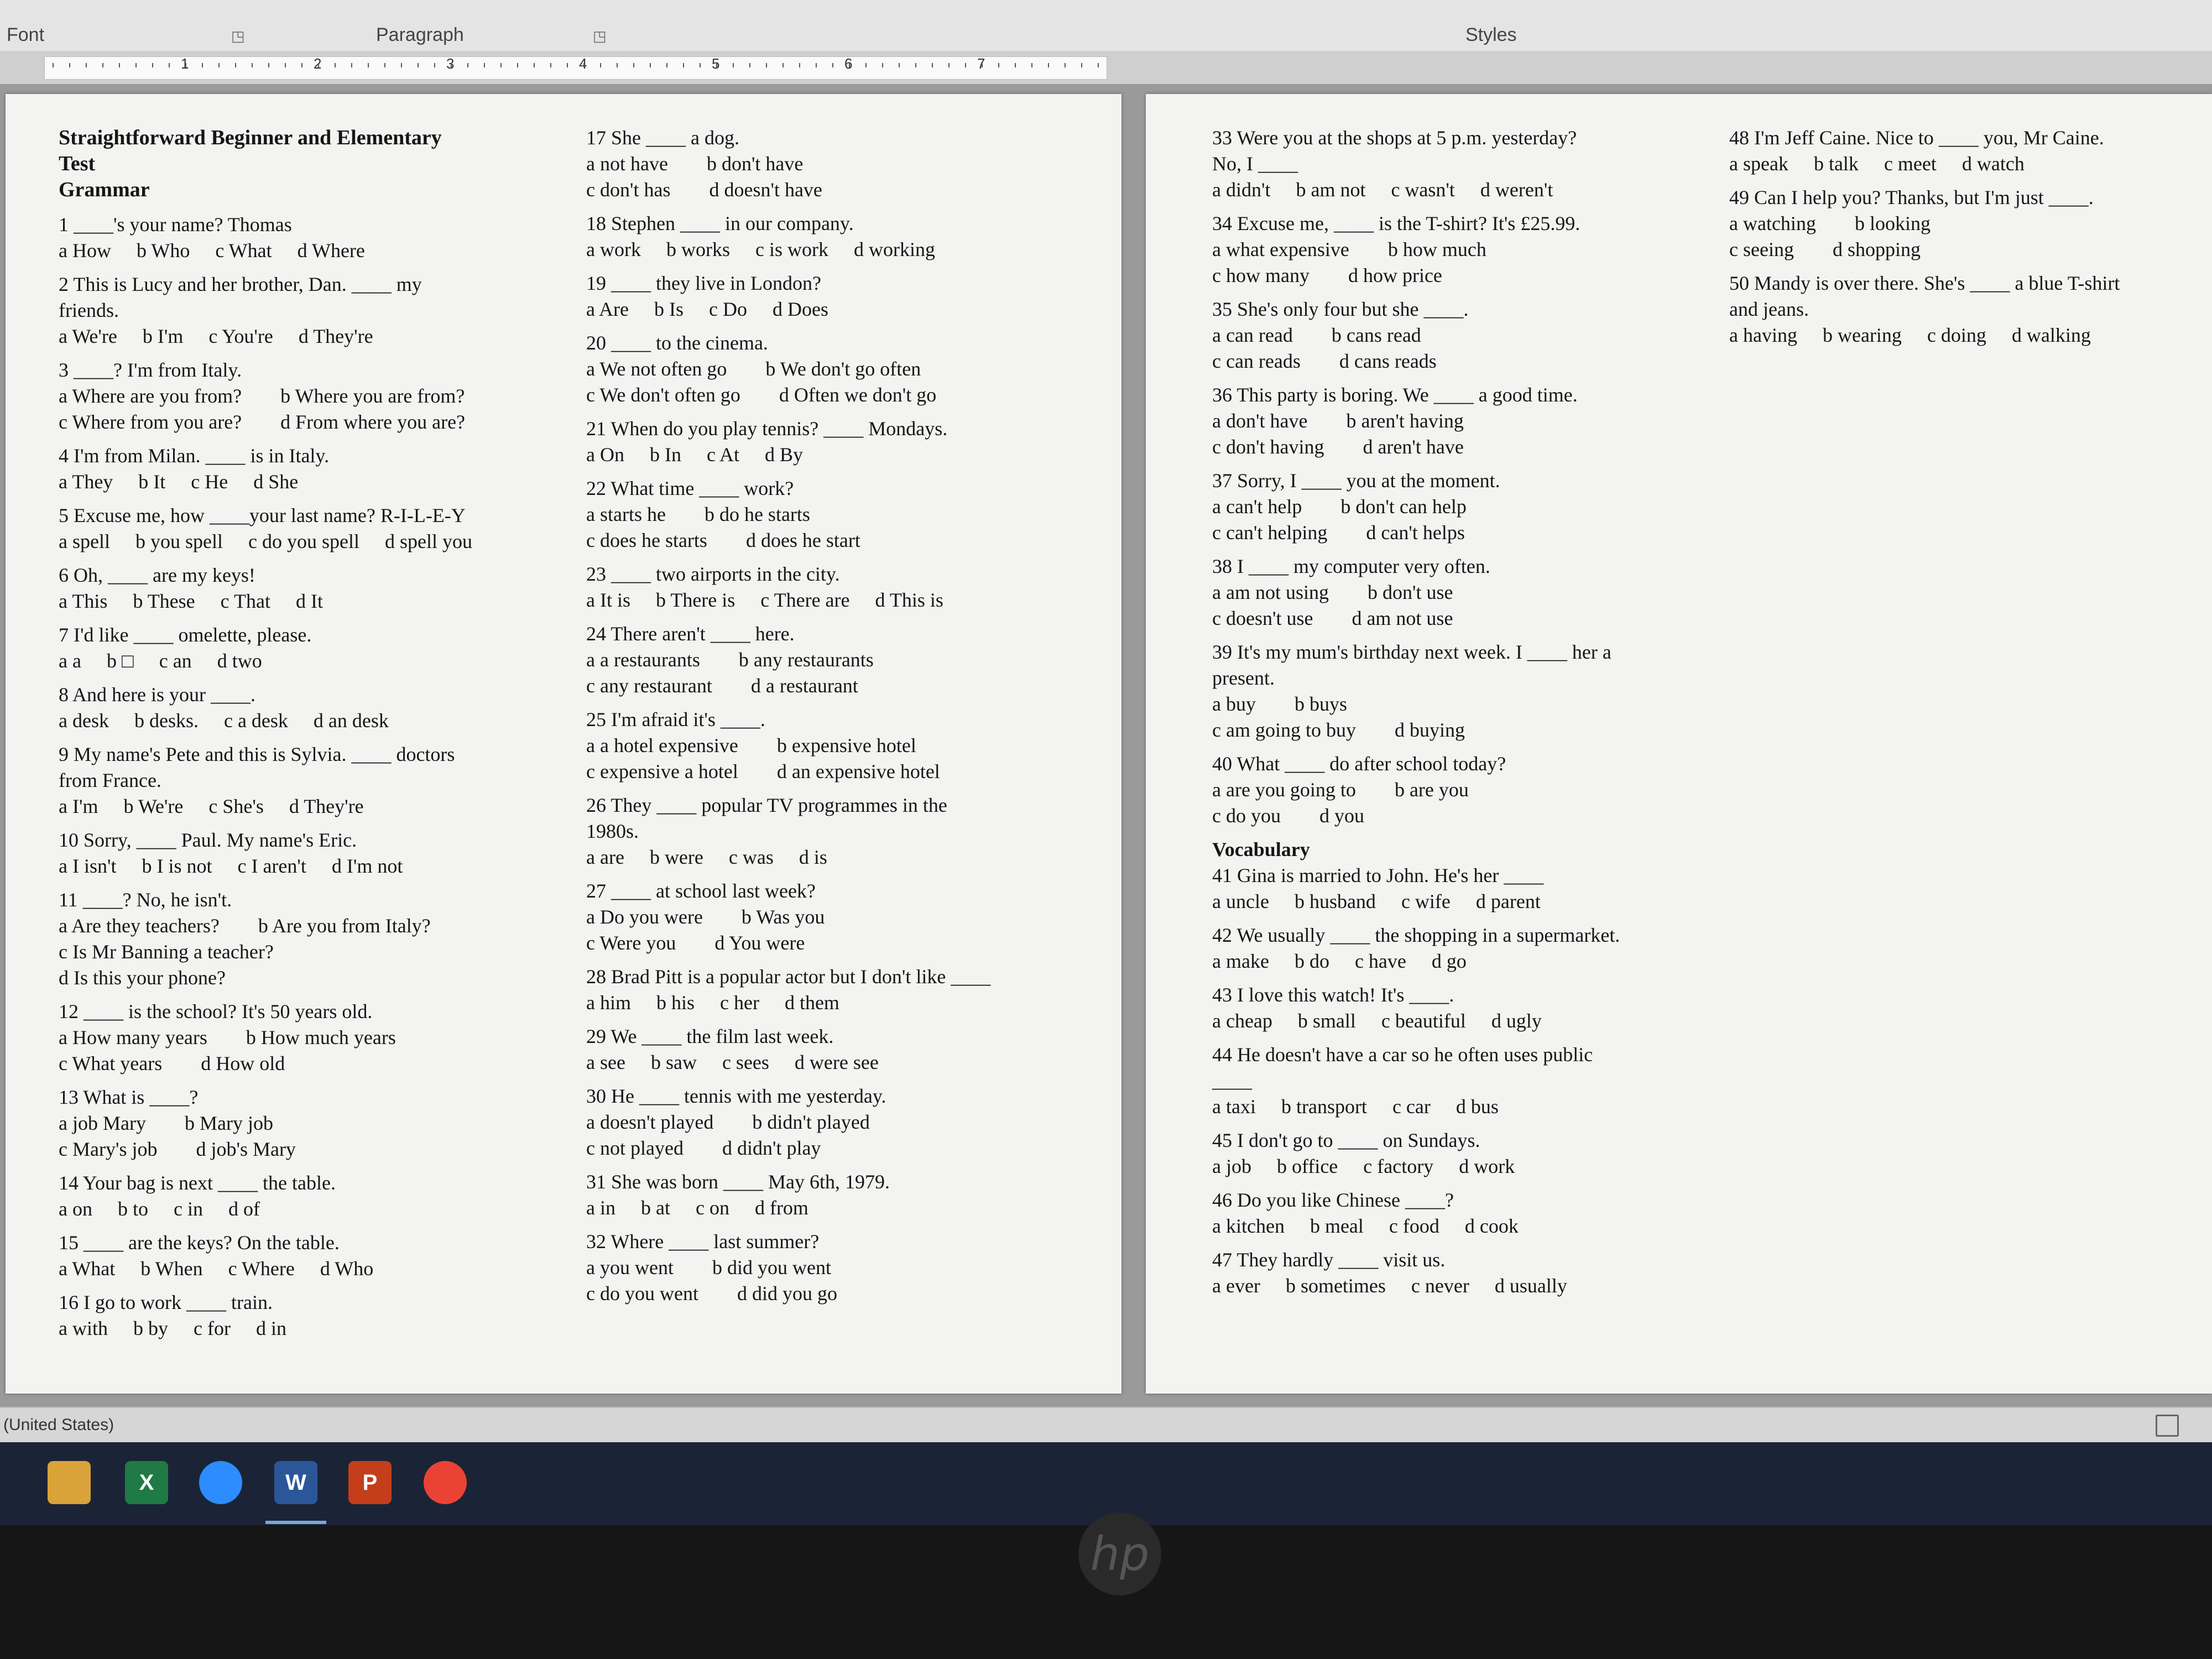 The height and width of the screenshot is (1659, 2212). What do you see at coordinates (147, 1483) in the screenshot?
I see `excel-icon: X` at bounding box center [147, 1483].